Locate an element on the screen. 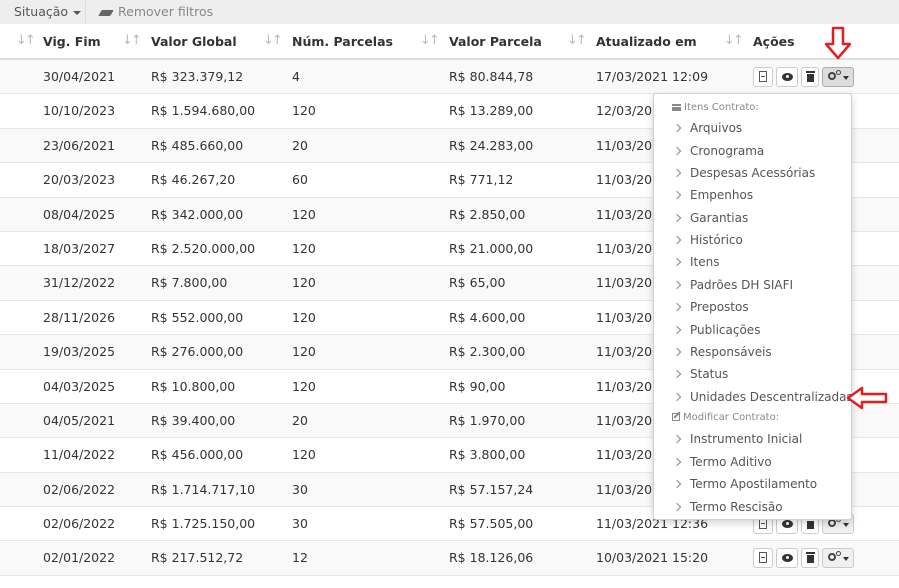 This screenshot has height=588, width=899. menu-item-prepostos: Prepostos is located at coordinates (710, 307).